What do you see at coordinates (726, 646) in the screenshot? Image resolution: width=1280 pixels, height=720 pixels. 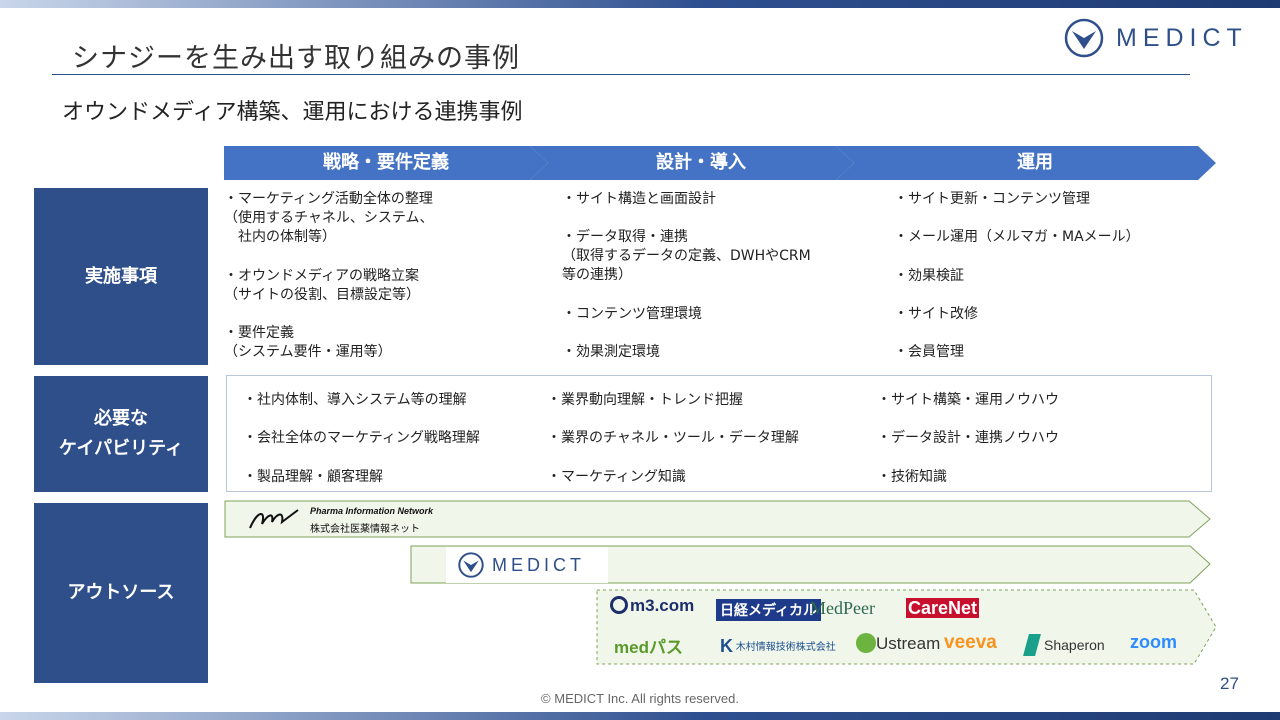 I see `kimura-k-icon: K` at bounding box center [726, 646].